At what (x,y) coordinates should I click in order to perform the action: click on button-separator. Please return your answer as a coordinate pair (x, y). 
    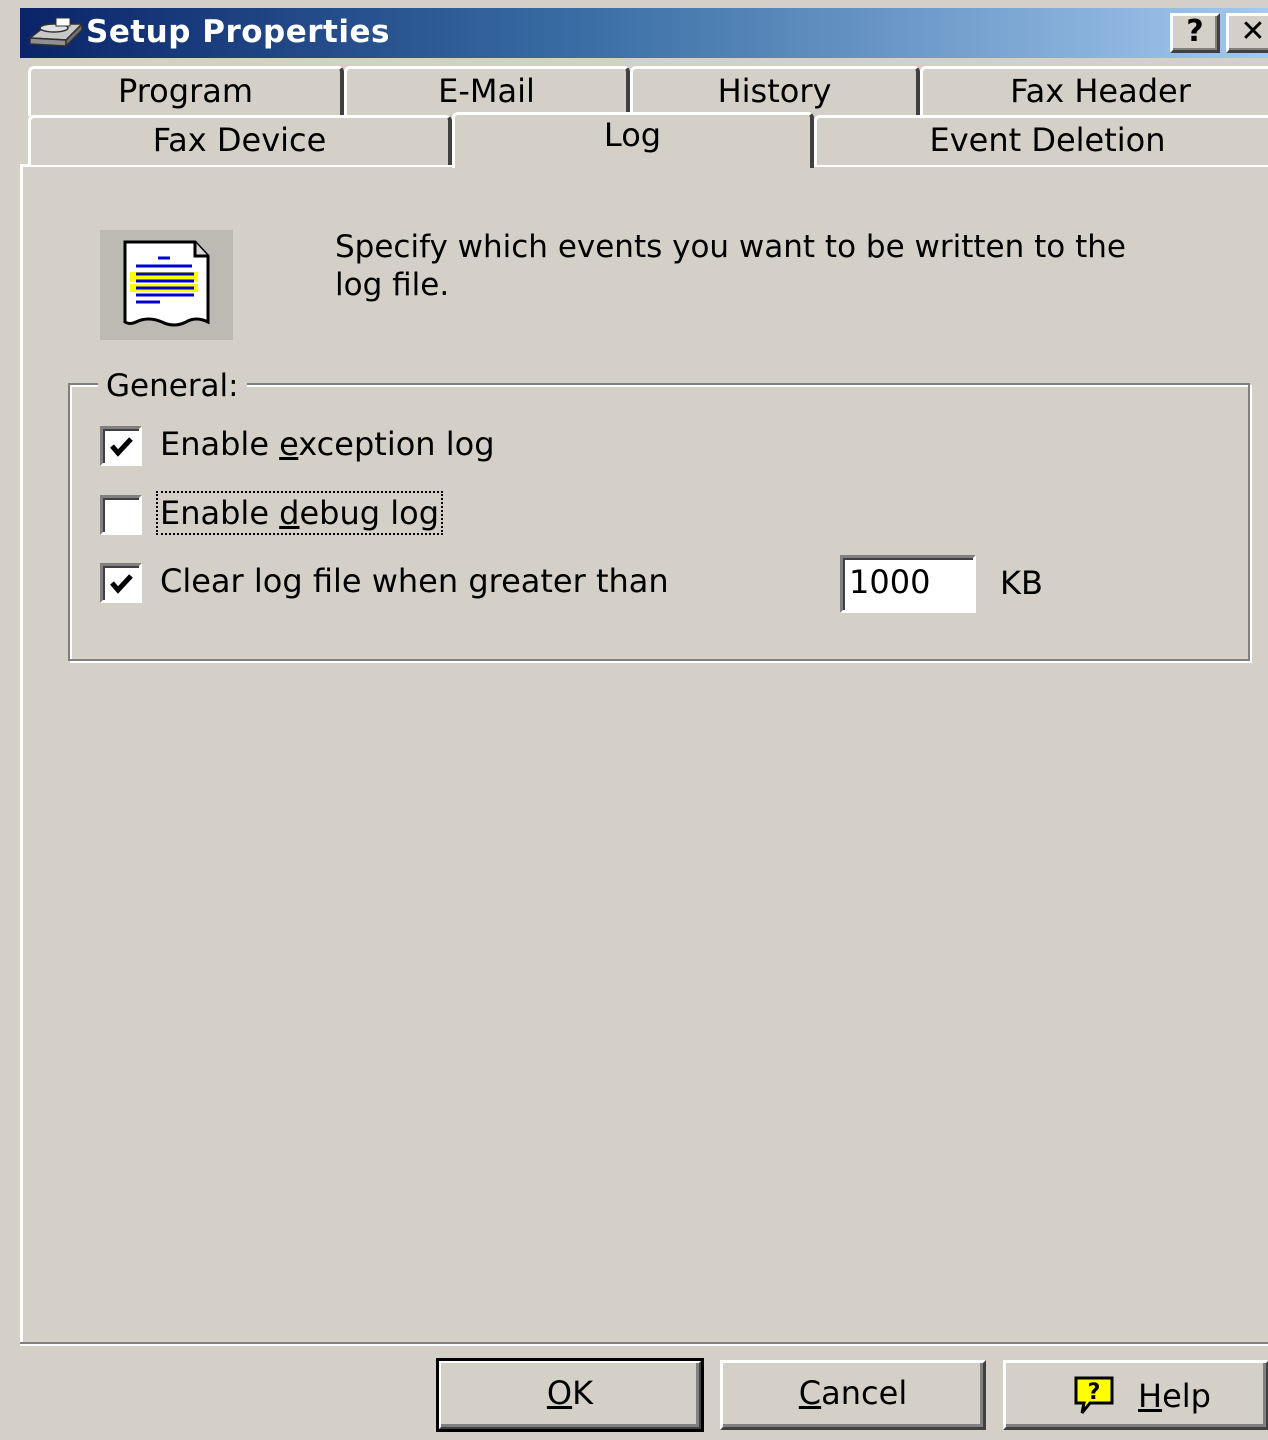
    Looking at the image, I should click on (644, 1344).